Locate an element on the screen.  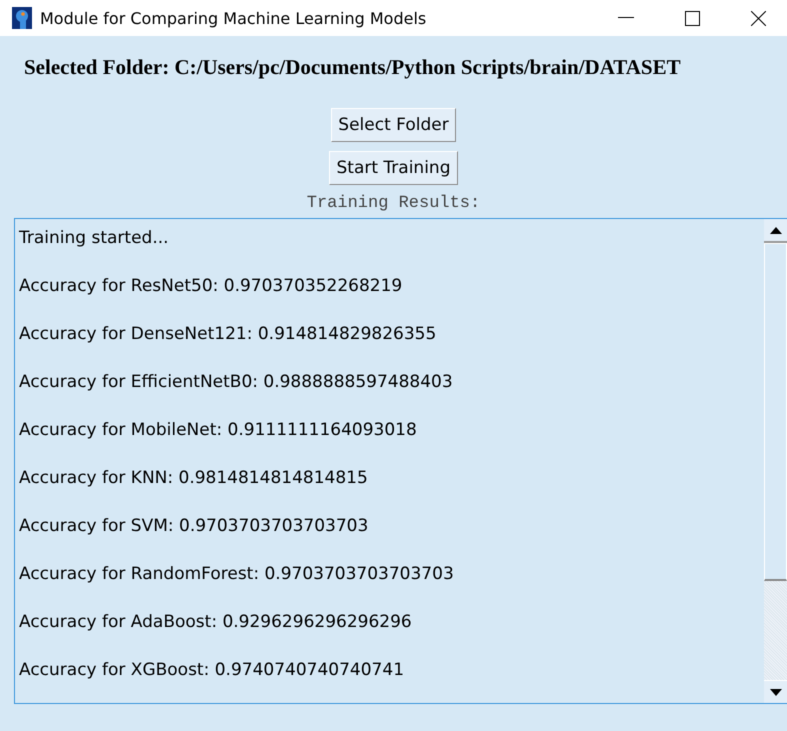
up-arrow-icon is located at coordinates (776, 230).